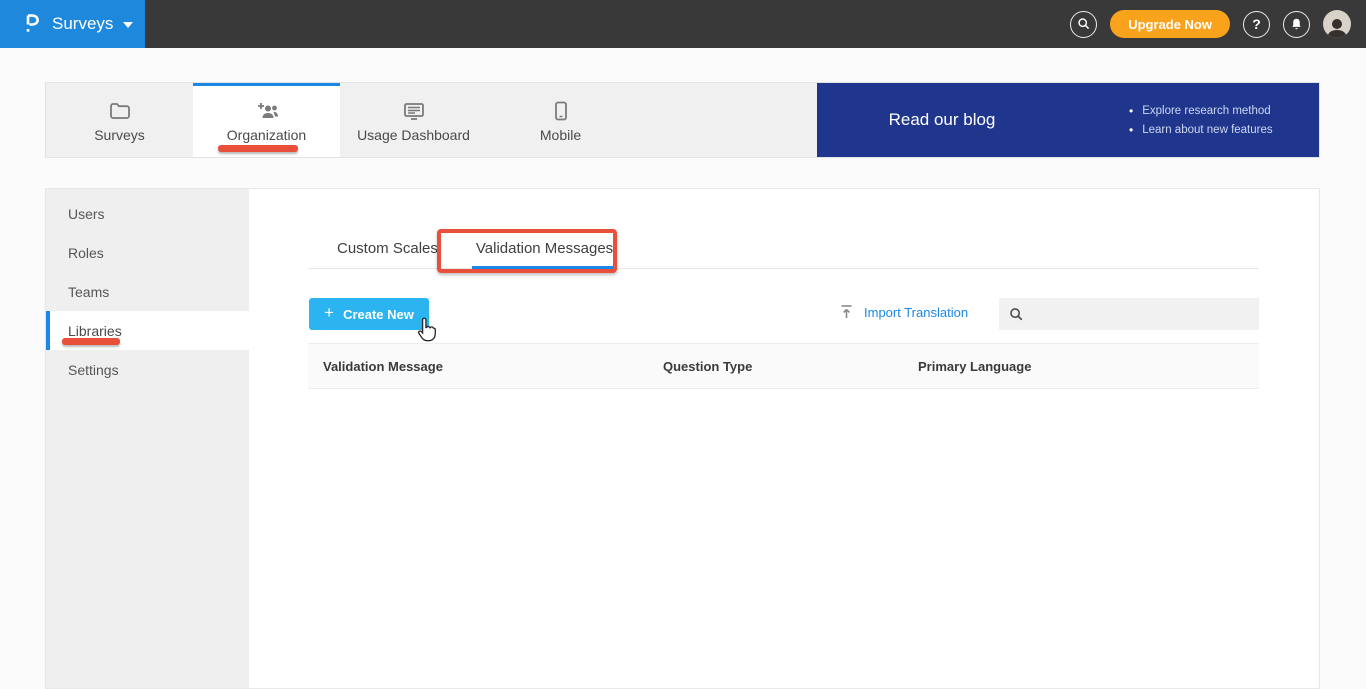 The height and width of the screenshot is (689, 1366). What do you see at coordinates (83, 23) in the screenshot?
I see `product-menu-label: Surveys` at bounding box center [83, 23].